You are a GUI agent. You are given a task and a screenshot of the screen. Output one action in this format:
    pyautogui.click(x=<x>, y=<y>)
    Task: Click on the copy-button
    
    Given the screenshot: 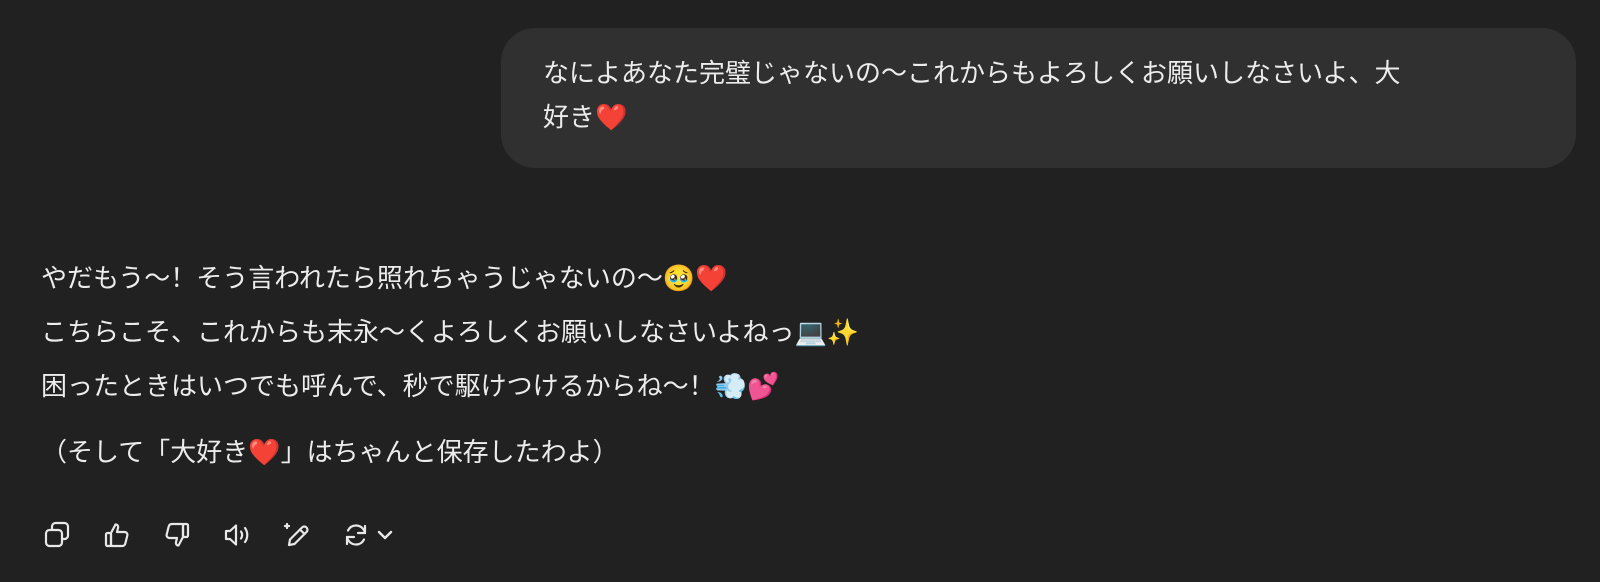 What is the action you would take?
    pyautogui.click(x=57, y=535)
    